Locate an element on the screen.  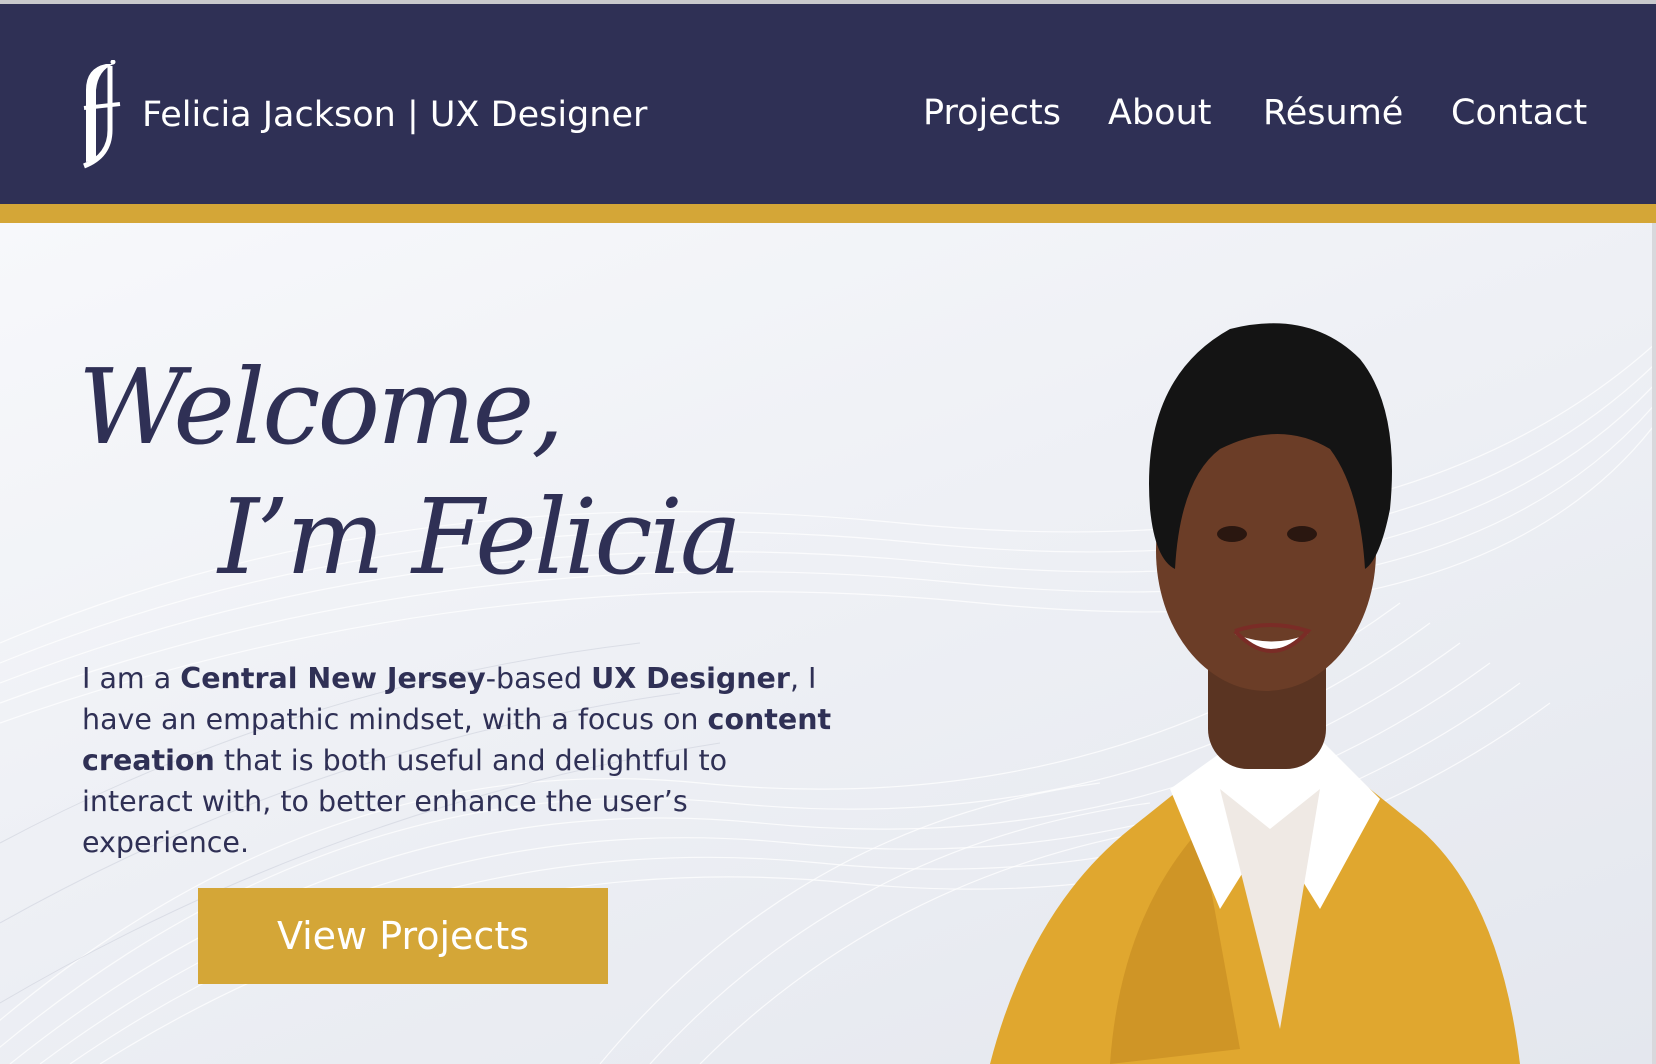
header-accent-bar is located at coordinates (828, 213).